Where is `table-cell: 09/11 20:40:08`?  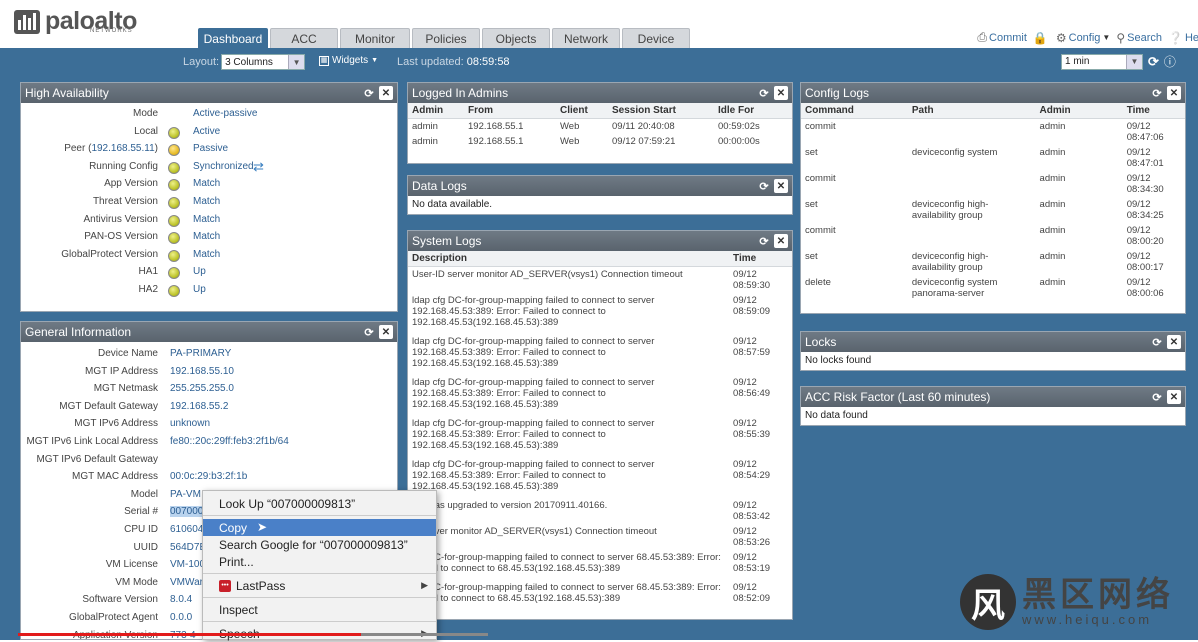 table-cell: 09/11 20:40:08 is located at coordinates (643, 126).